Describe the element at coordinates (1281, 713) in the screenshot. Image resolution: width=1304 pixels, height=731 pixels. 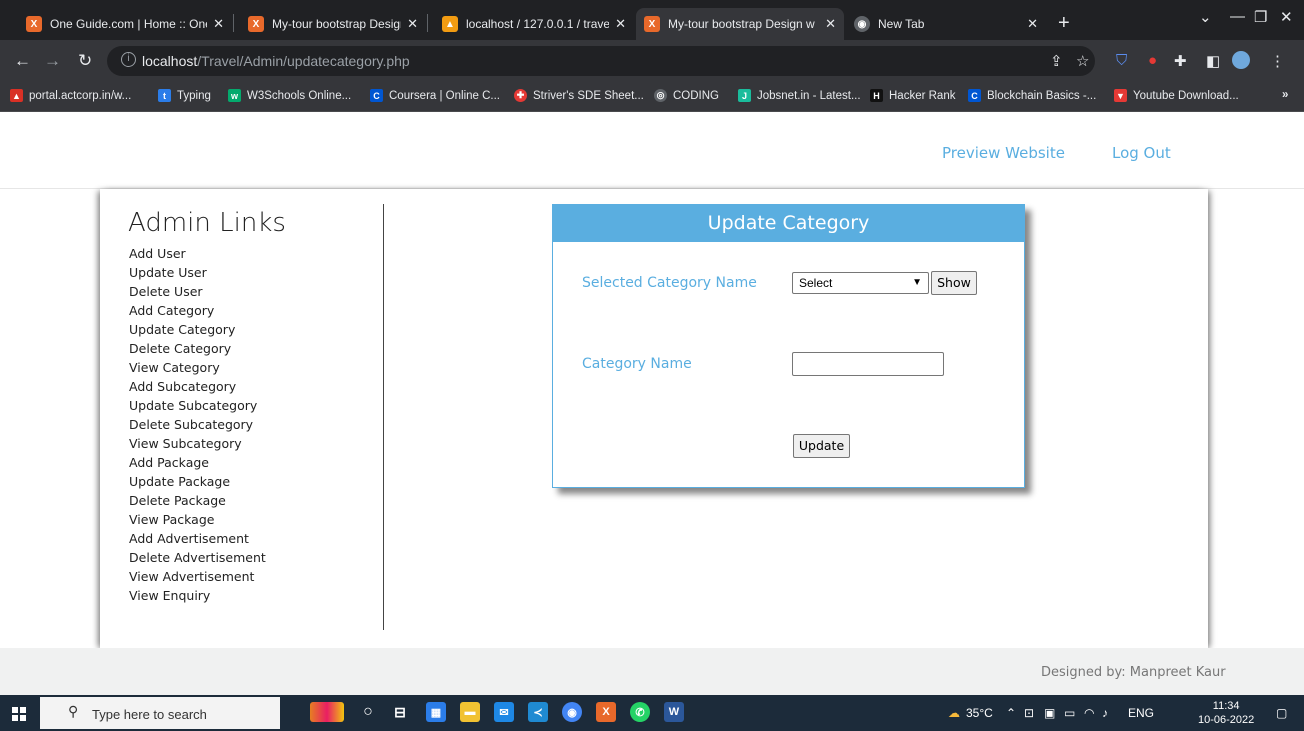
I see `notifications-icon: ▢` at that location.